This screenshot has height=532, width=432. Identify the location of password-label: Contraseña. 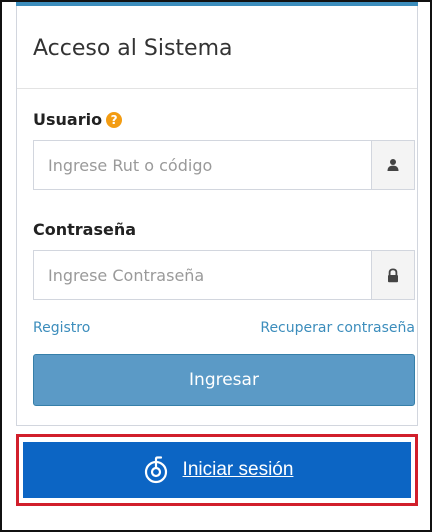
(85, 229).